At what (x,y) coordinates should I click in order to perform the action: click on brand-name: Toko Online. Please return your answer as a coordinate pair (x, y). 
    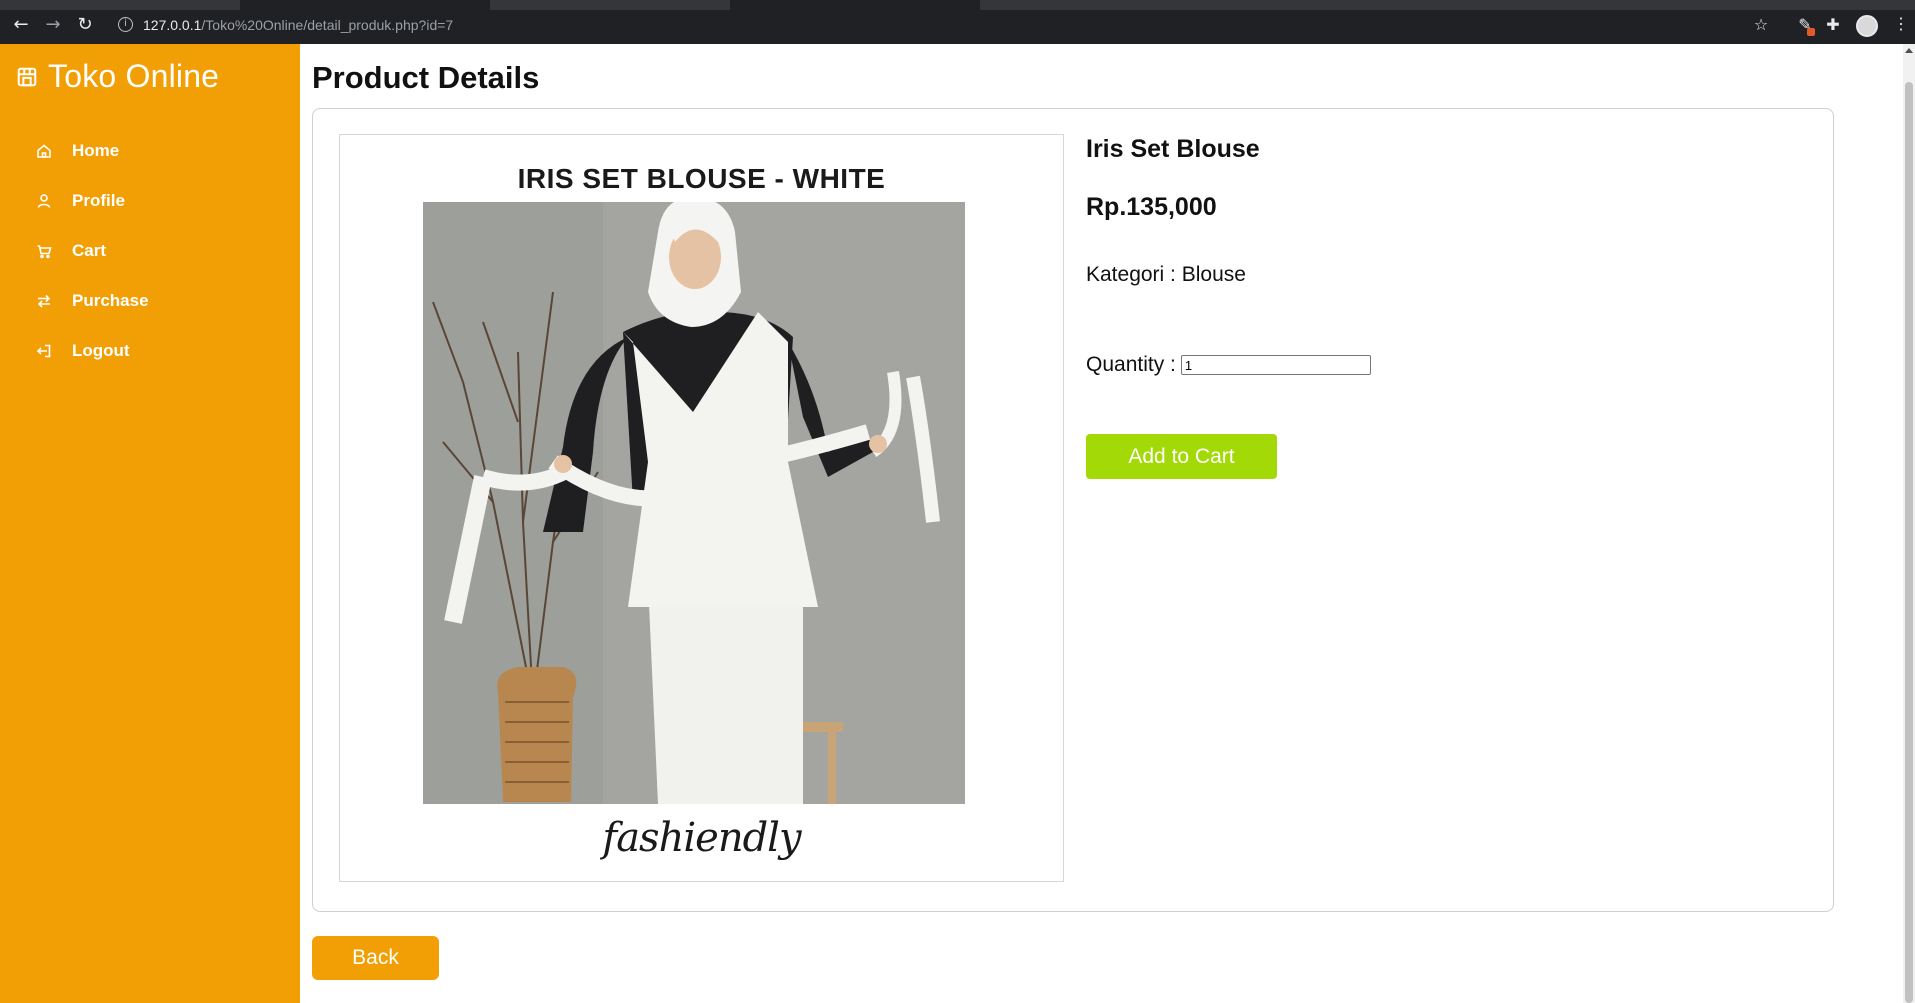
    Looking at the image, I should click on (134, 76).